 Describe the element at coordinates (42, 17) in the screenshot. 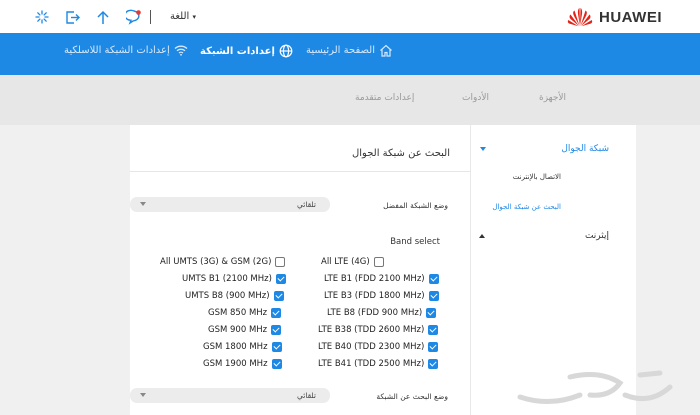

I see `loading-icon` at that location.